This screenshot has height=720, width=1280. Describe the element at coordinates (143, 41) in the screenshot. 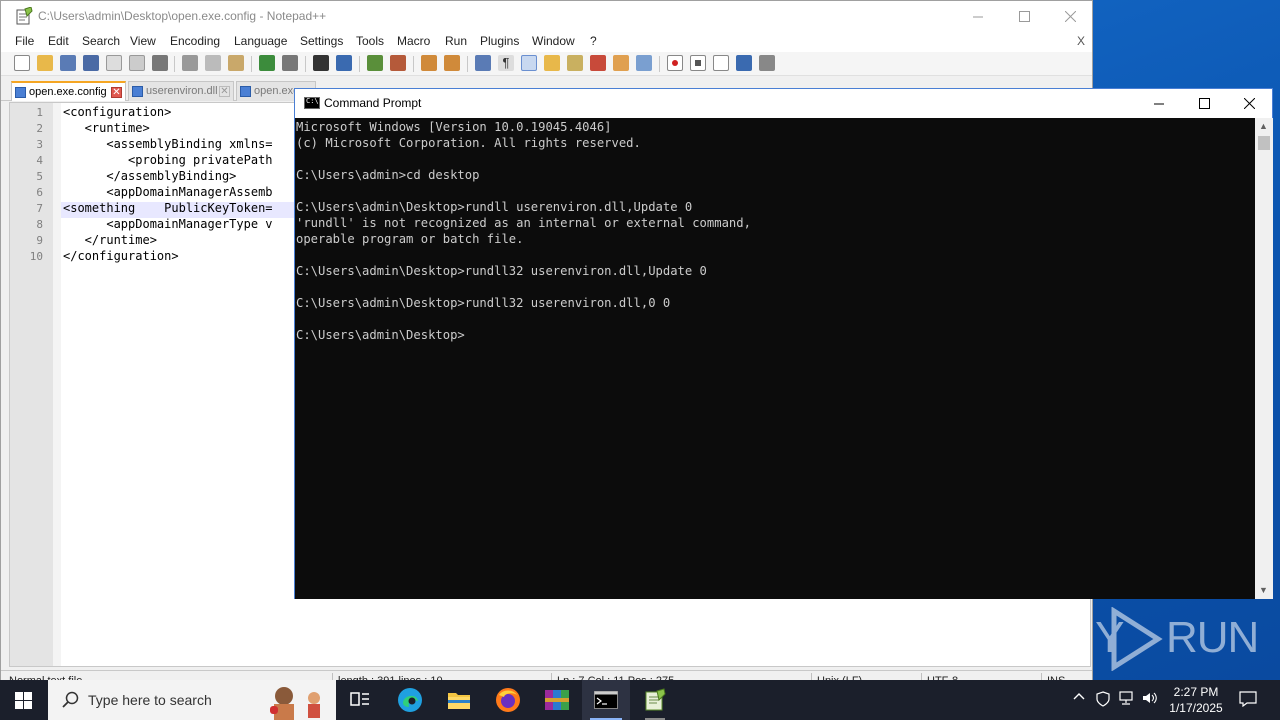

I see `menu-view: View` at that location.